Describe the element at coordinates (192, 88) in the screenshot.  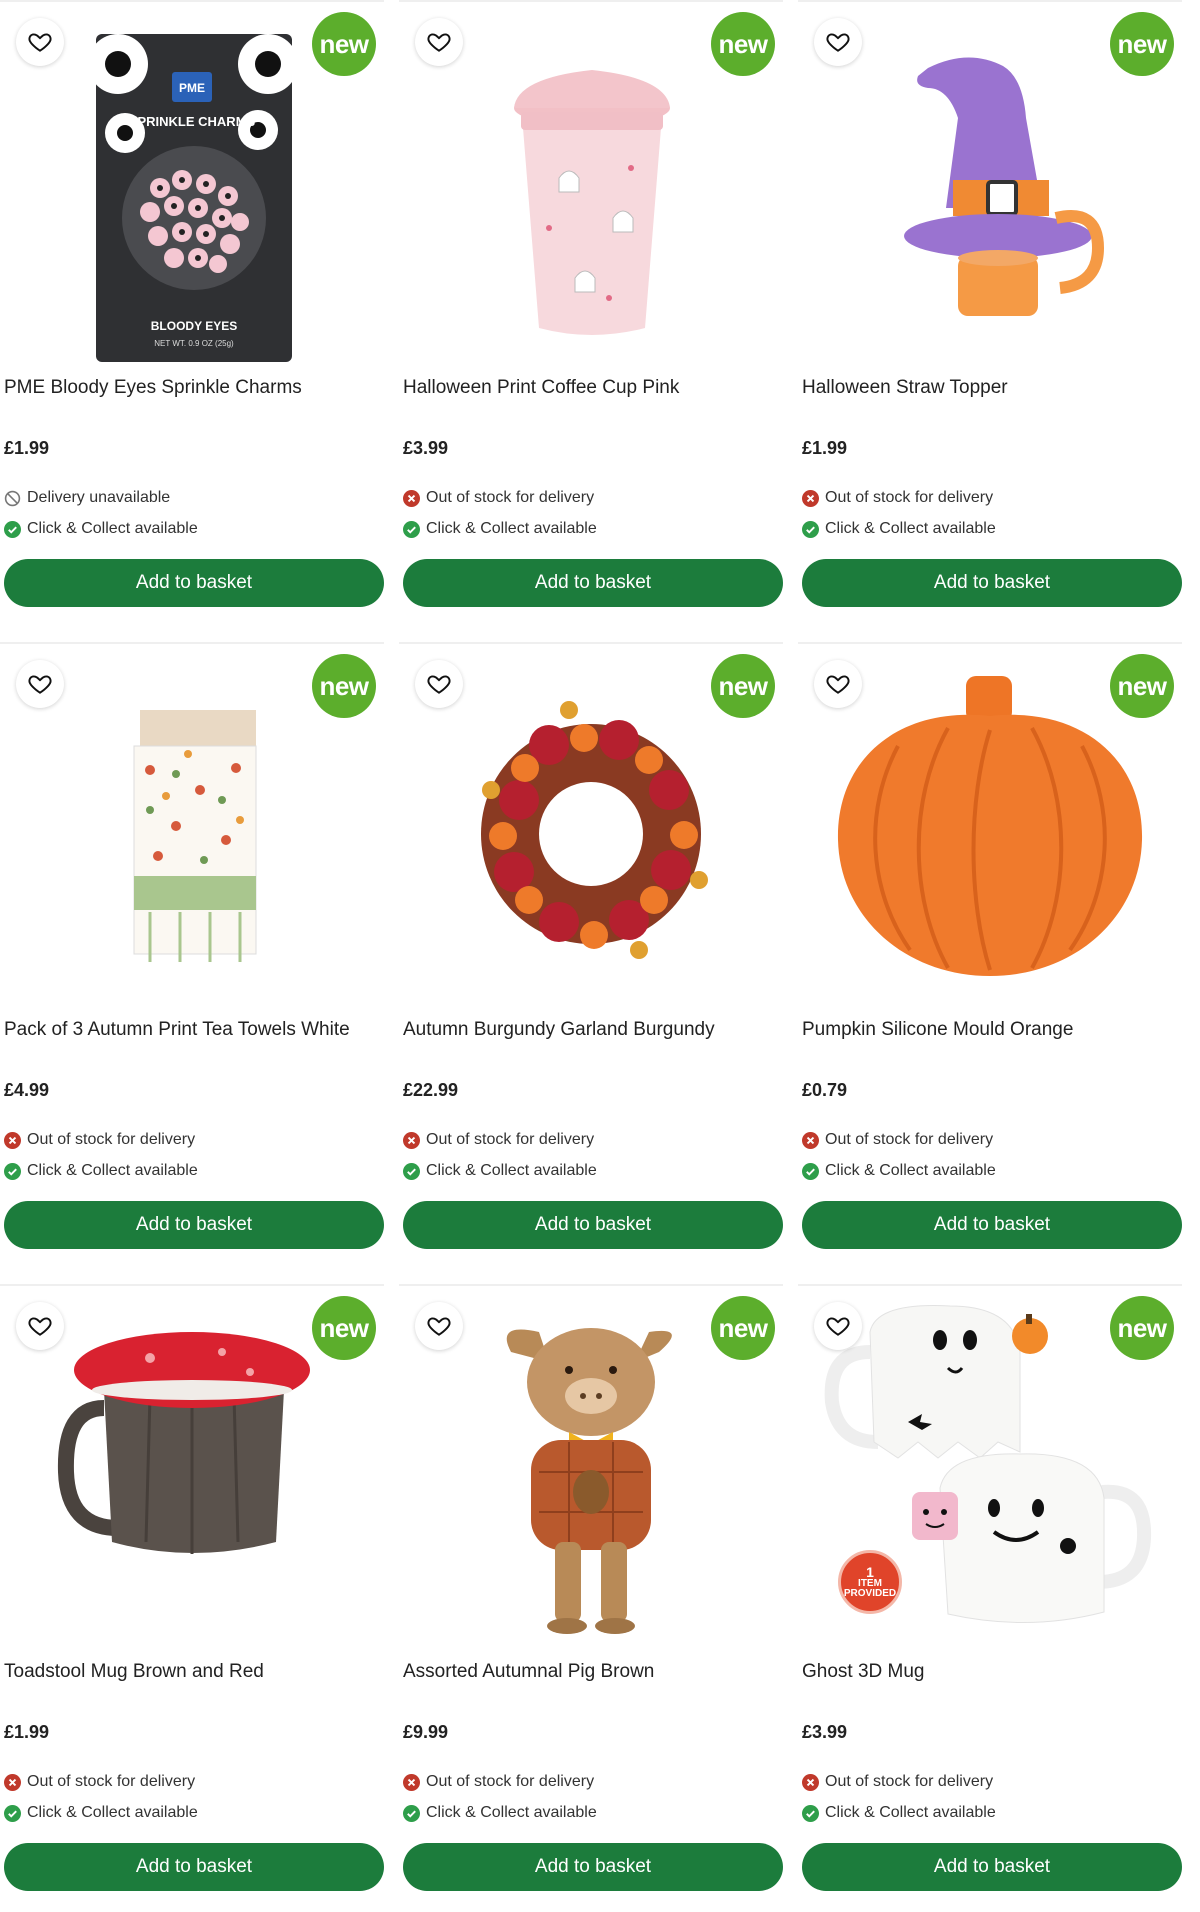
I see `brand-logo-text: PME` at that location.